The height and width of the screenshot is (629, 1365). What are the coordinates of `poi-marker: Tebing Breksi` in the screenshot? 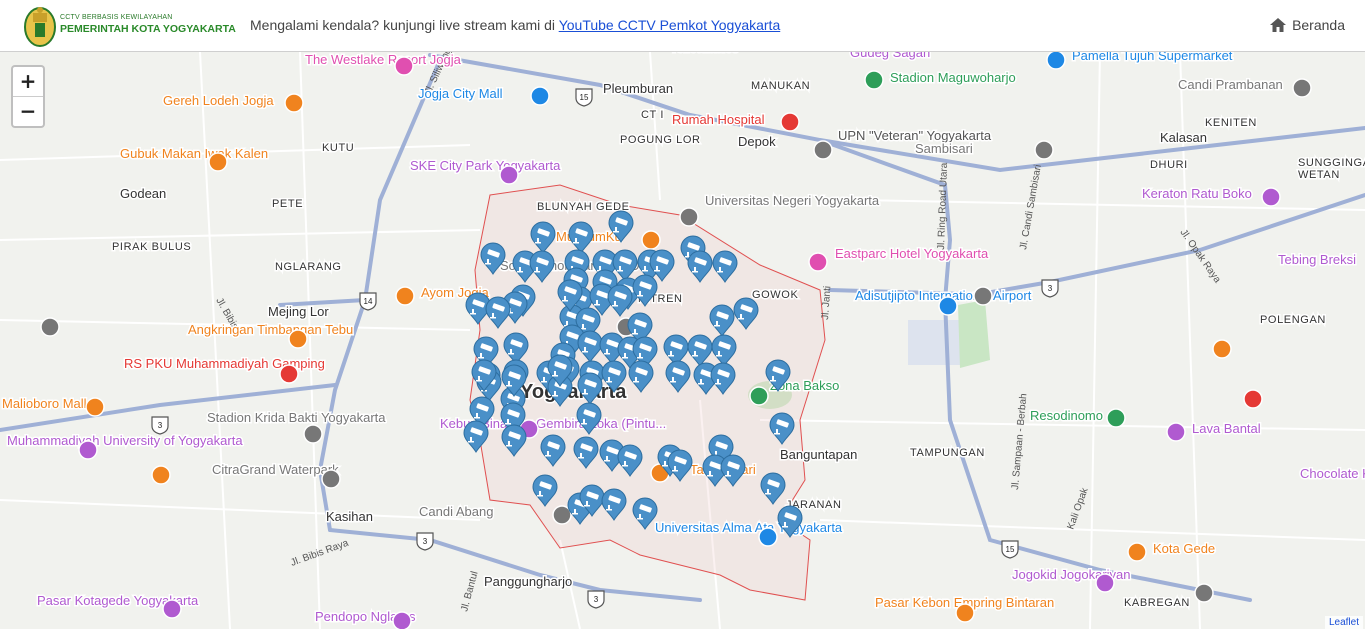 It's located at (1317, 260).